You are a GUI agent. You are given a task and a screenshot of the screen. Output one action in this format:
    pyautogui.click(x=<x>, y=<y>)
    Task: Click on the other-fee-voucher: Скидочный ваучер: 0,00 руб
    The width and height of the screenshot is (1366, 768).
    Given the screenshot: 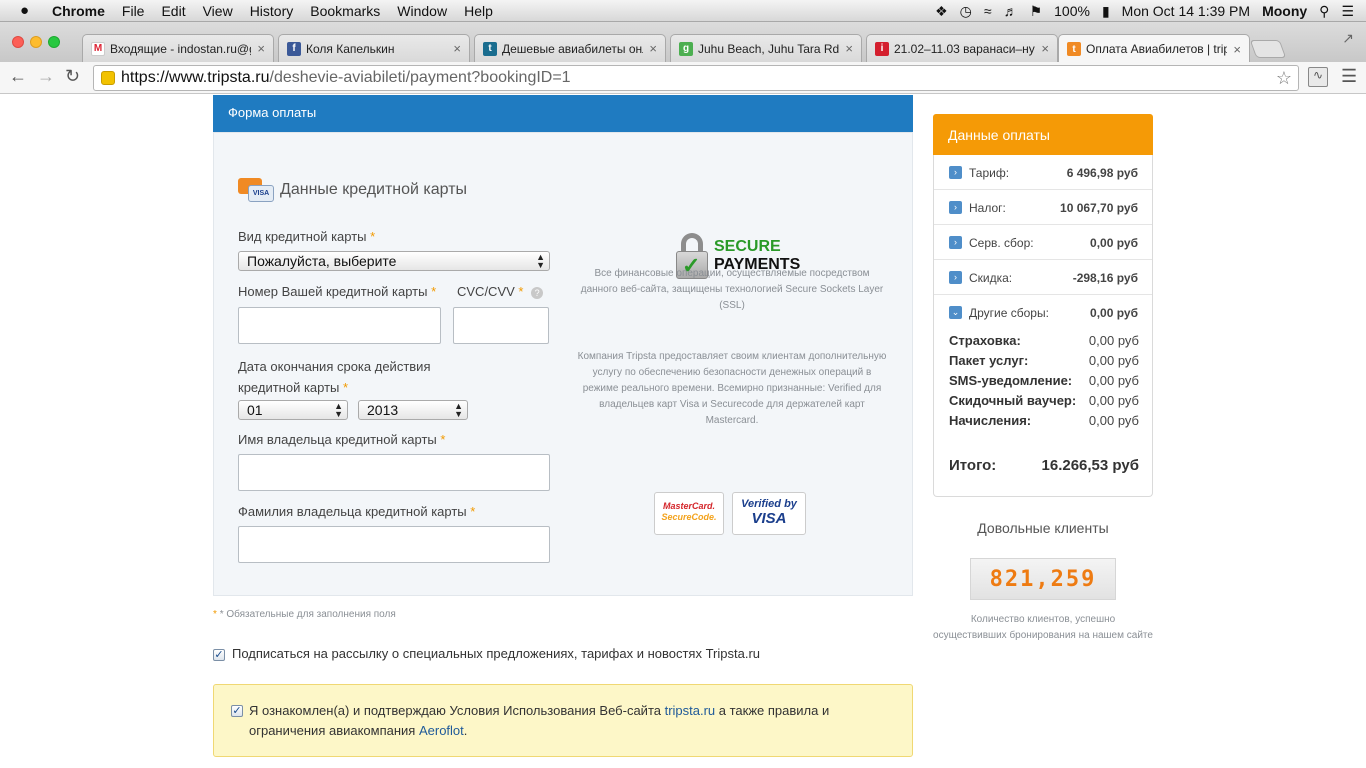 What is the action you would take?
    pyautogui.click(x=1044, y=400)
    